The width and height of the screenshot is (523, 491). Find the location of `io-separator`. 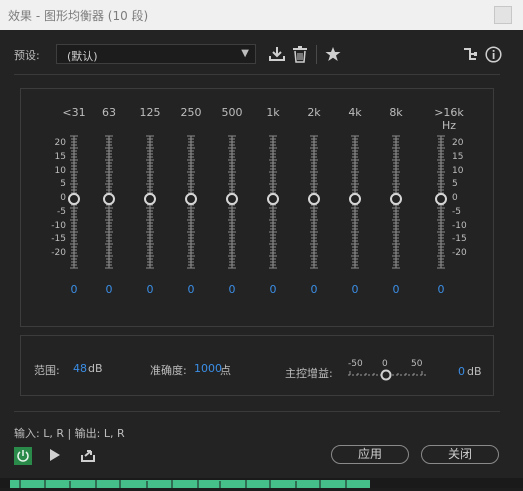

io-separator is located at coordinates (257, 411).